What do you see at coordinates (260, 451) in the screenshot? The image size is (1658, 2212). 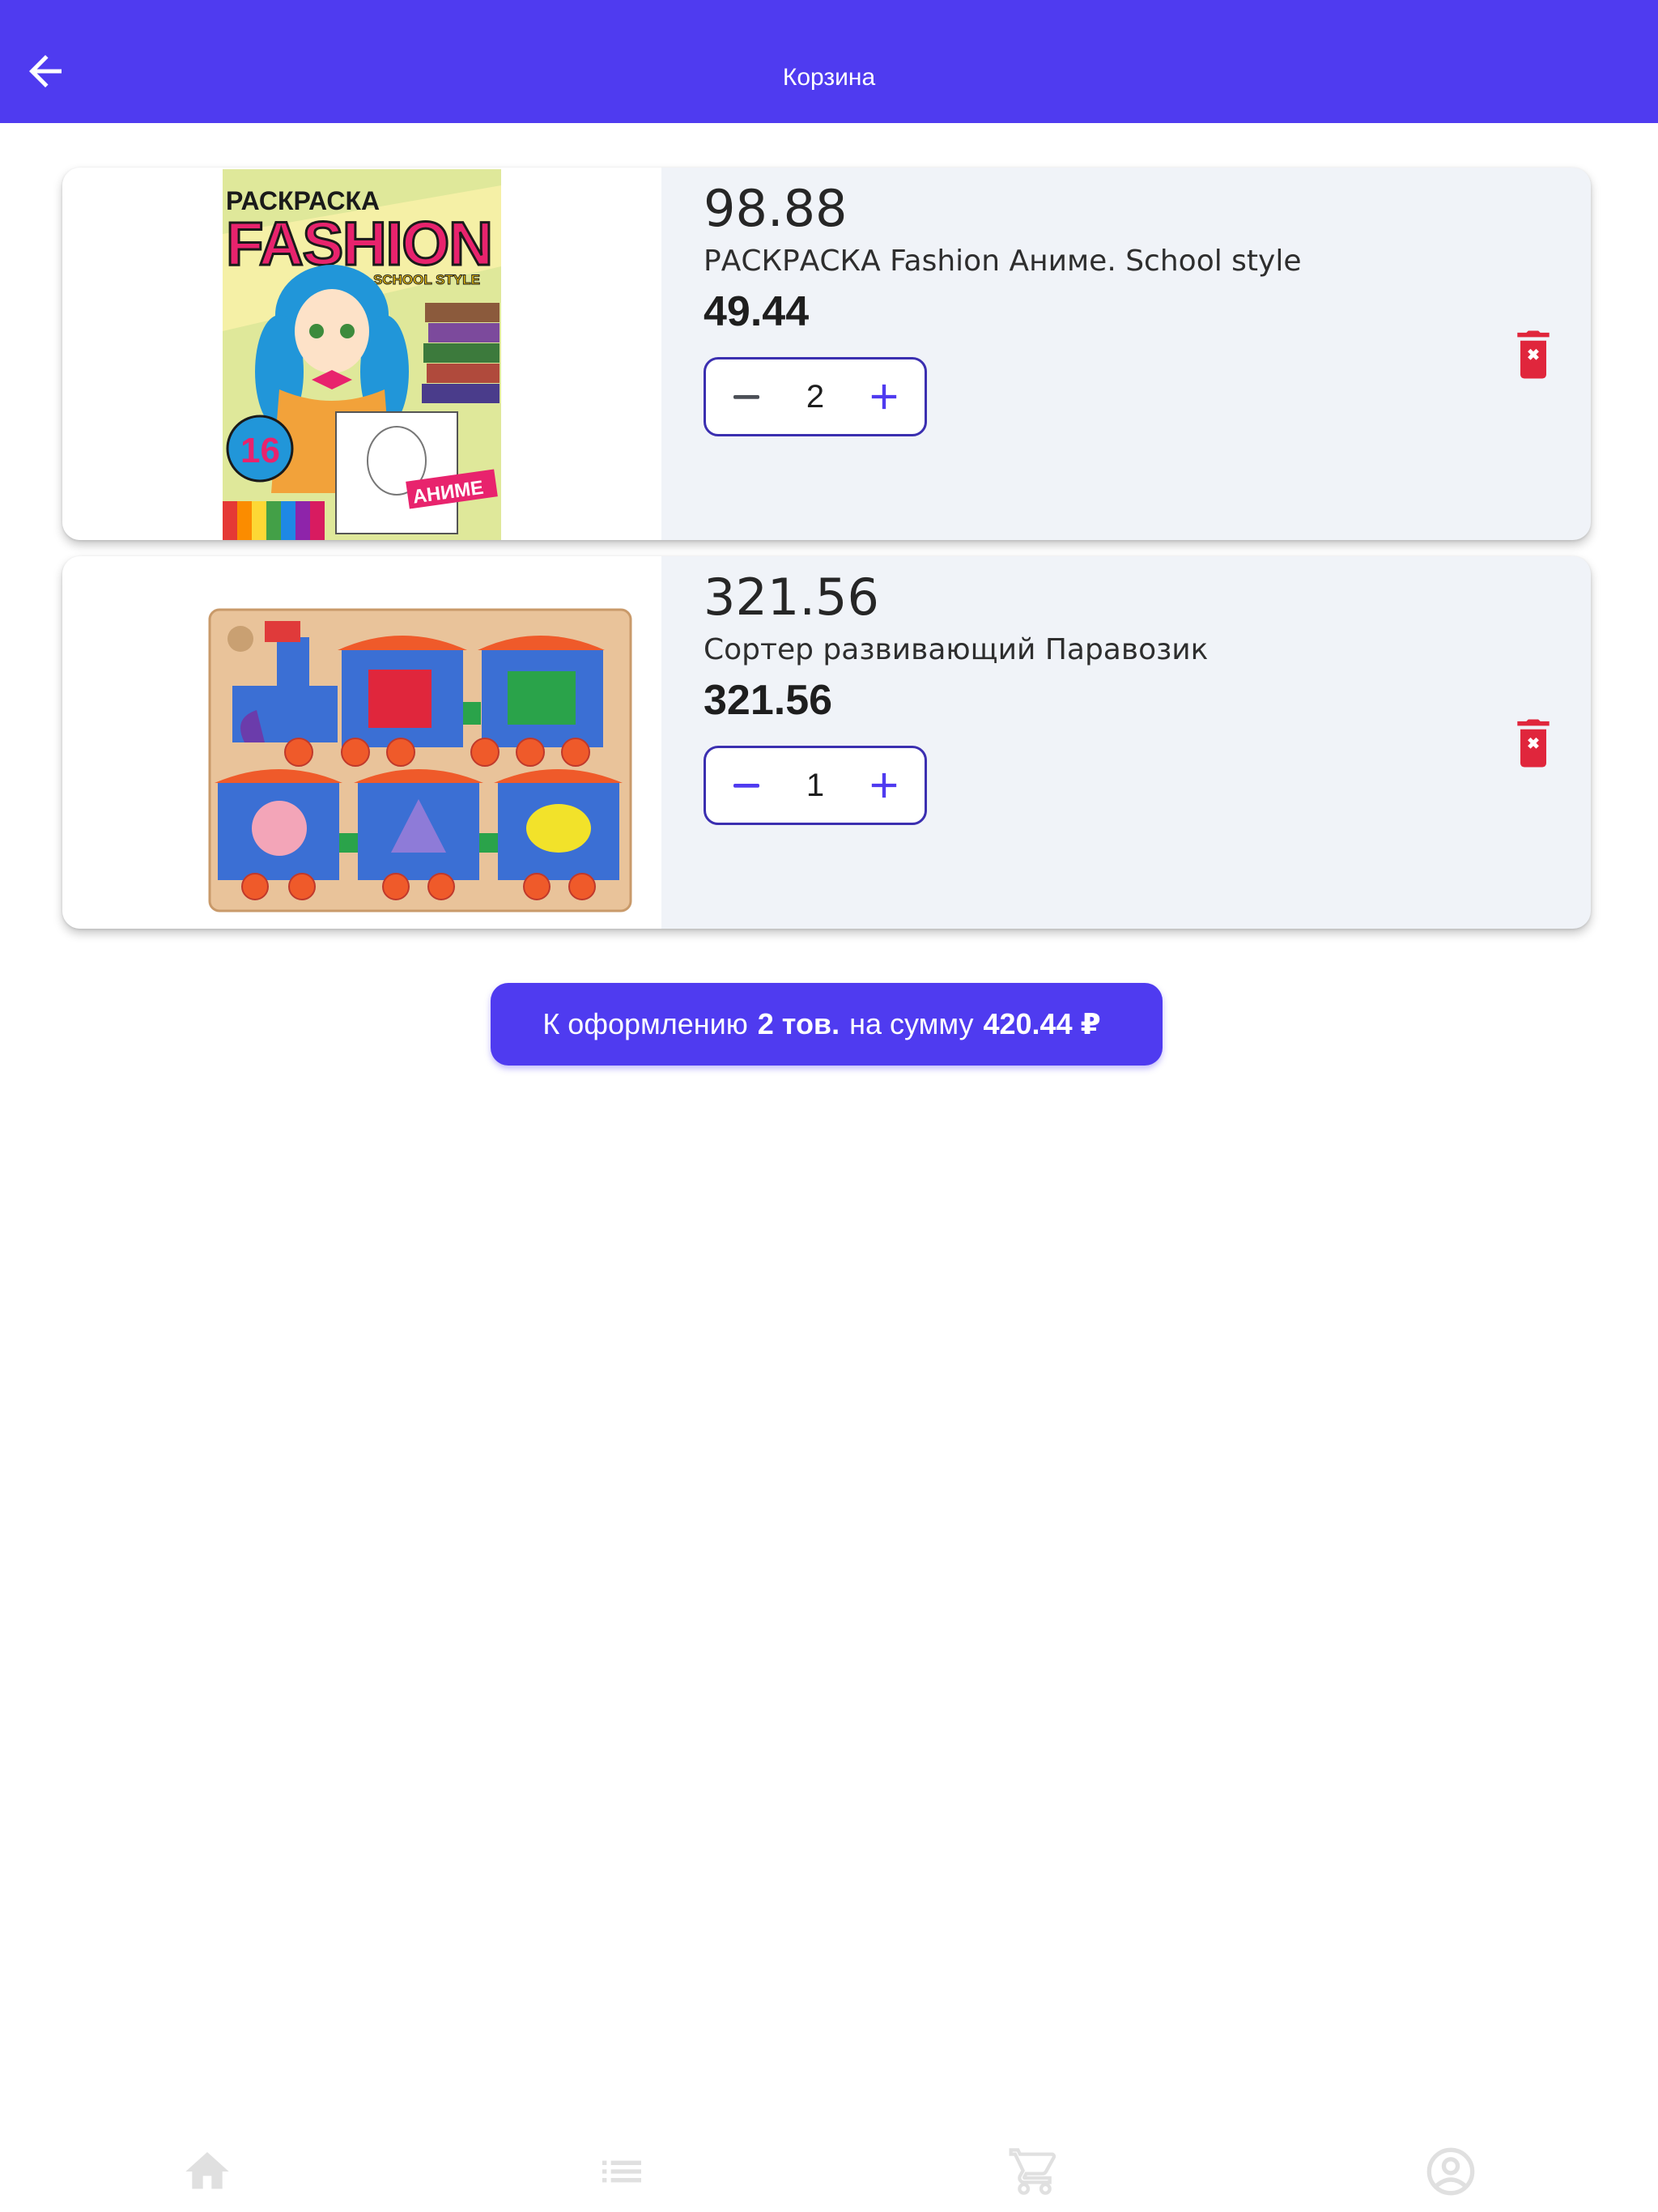 I see `cover-badge-text: 16` at bounding box center [260, 451].